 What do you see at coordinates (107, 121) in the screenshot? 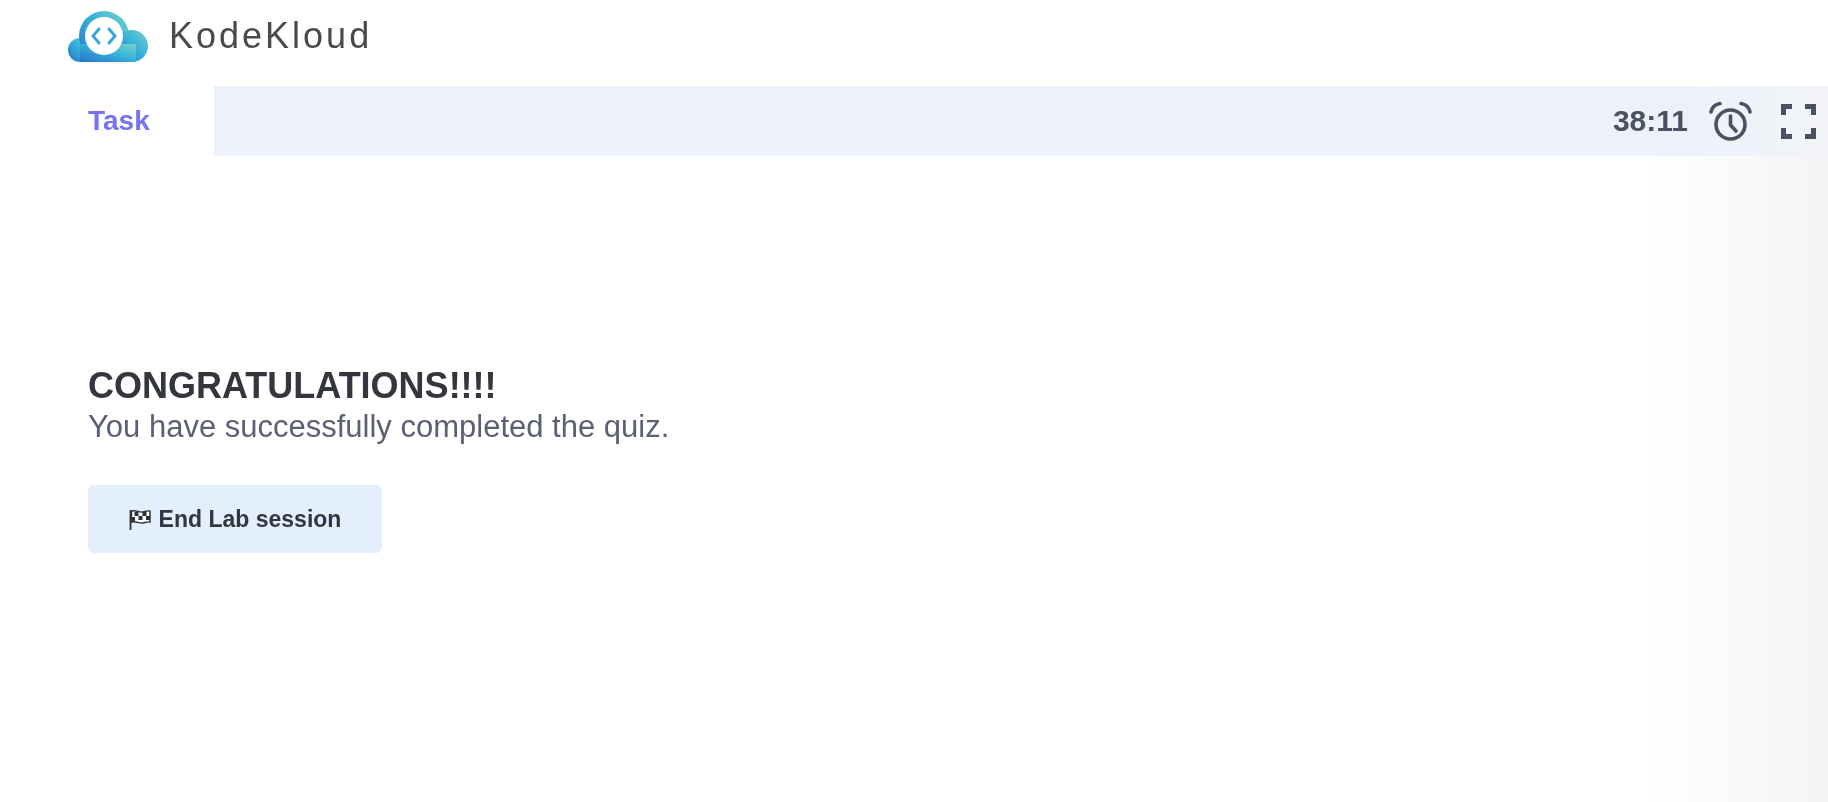
I see `tab: Task` at bounding box center [107, 121].